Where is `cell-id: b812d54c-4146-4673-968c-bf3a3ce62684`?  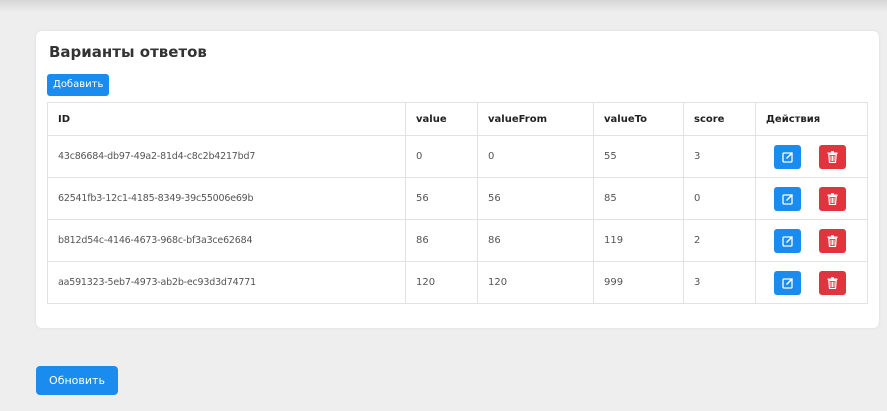
cell-id: b812d54c-4146-4673-968c-bf3a3ce62684 is located at coordinates (226, 240).